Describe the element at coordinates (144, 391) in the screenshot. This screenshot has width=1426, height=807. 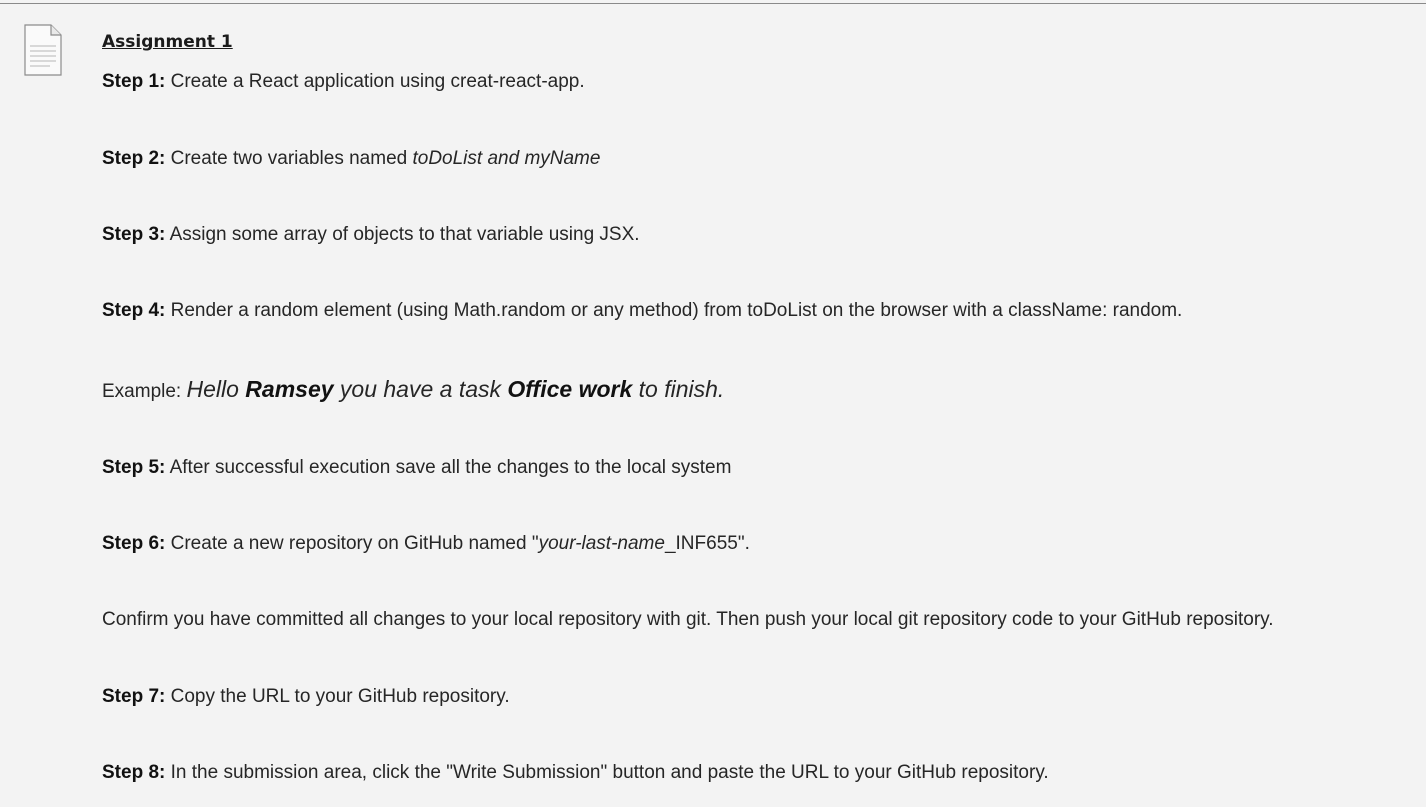
I see `example-prefix: Example:` at that location.